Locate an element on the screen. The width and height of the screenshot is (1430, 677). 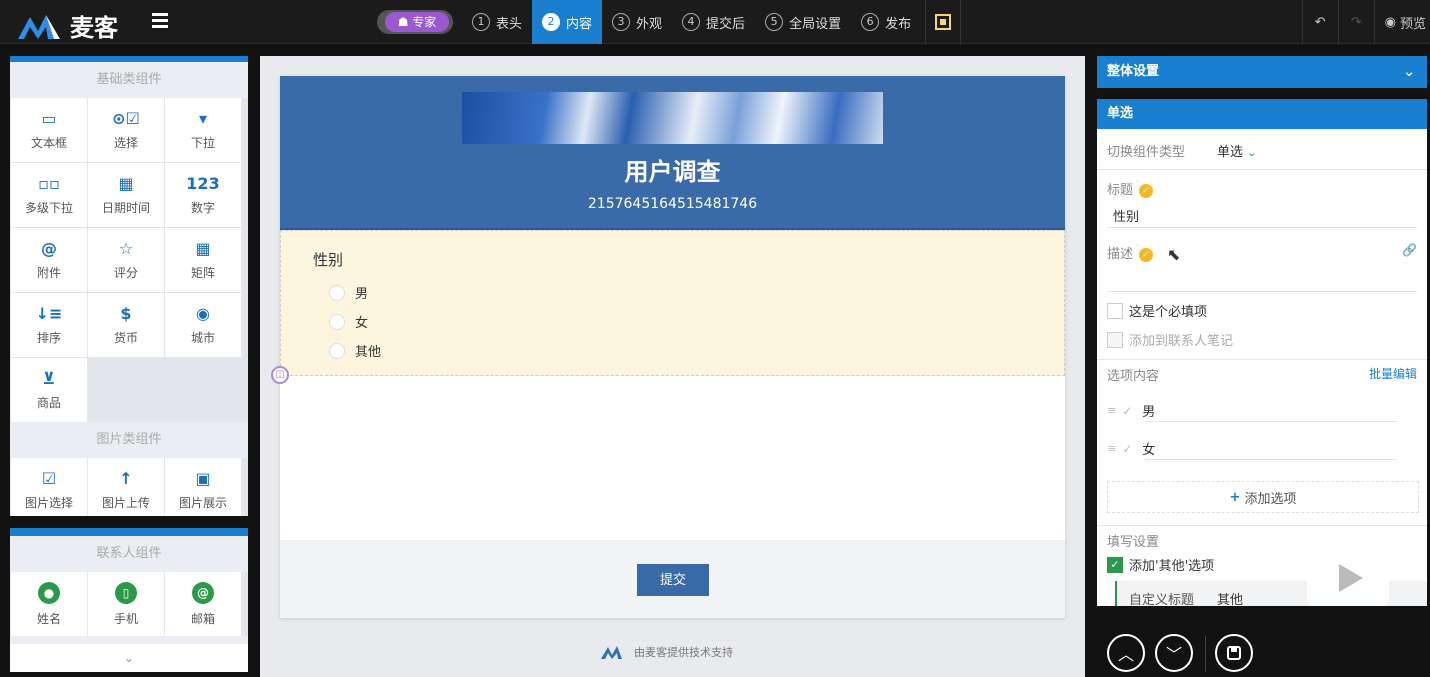
tab-content: 2 内容 is located at coordinates (567, 22).